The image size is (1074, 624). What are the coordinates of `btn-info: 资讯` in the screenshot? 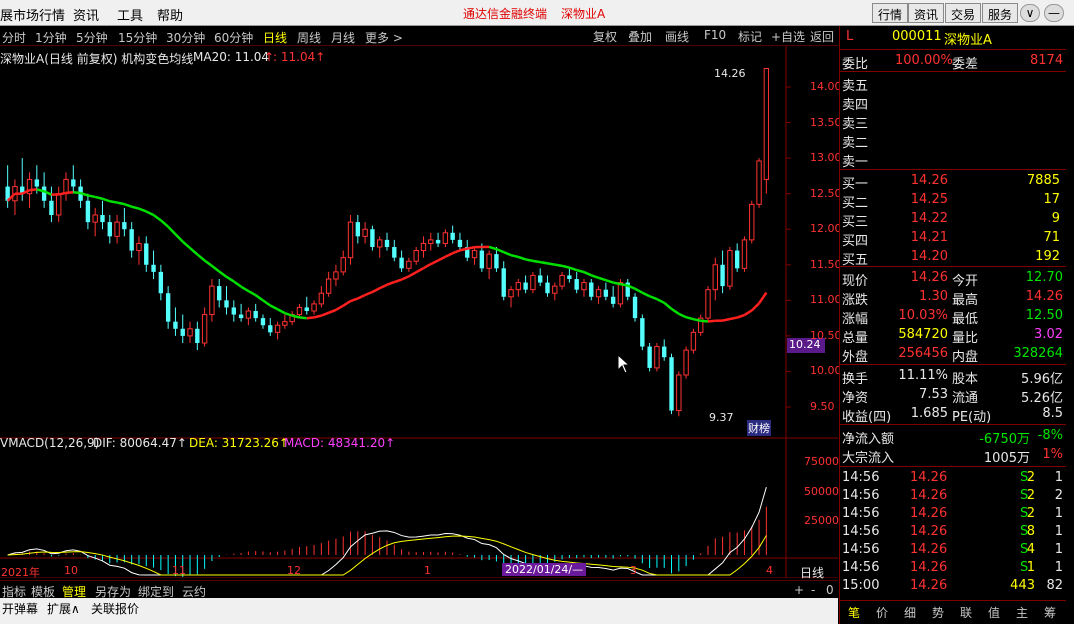 It's located at (926, 13).